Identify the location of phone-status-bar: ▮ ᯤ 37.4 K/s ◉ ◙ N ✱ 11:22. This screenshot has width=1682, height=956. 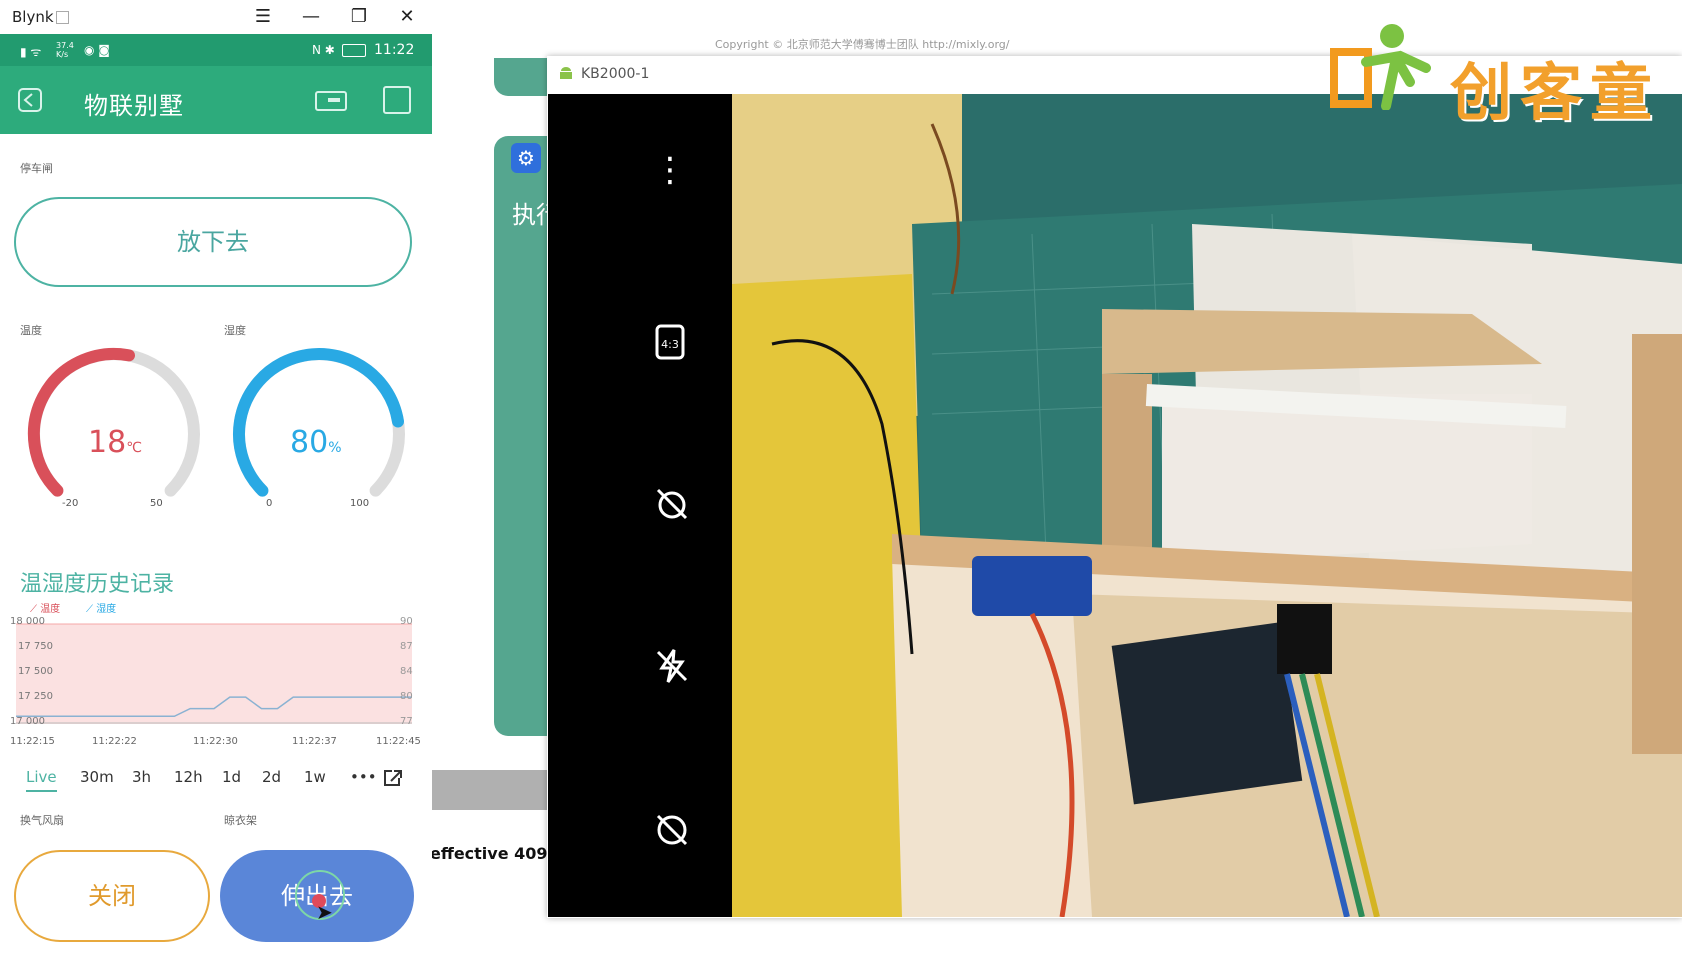
(216, 50).